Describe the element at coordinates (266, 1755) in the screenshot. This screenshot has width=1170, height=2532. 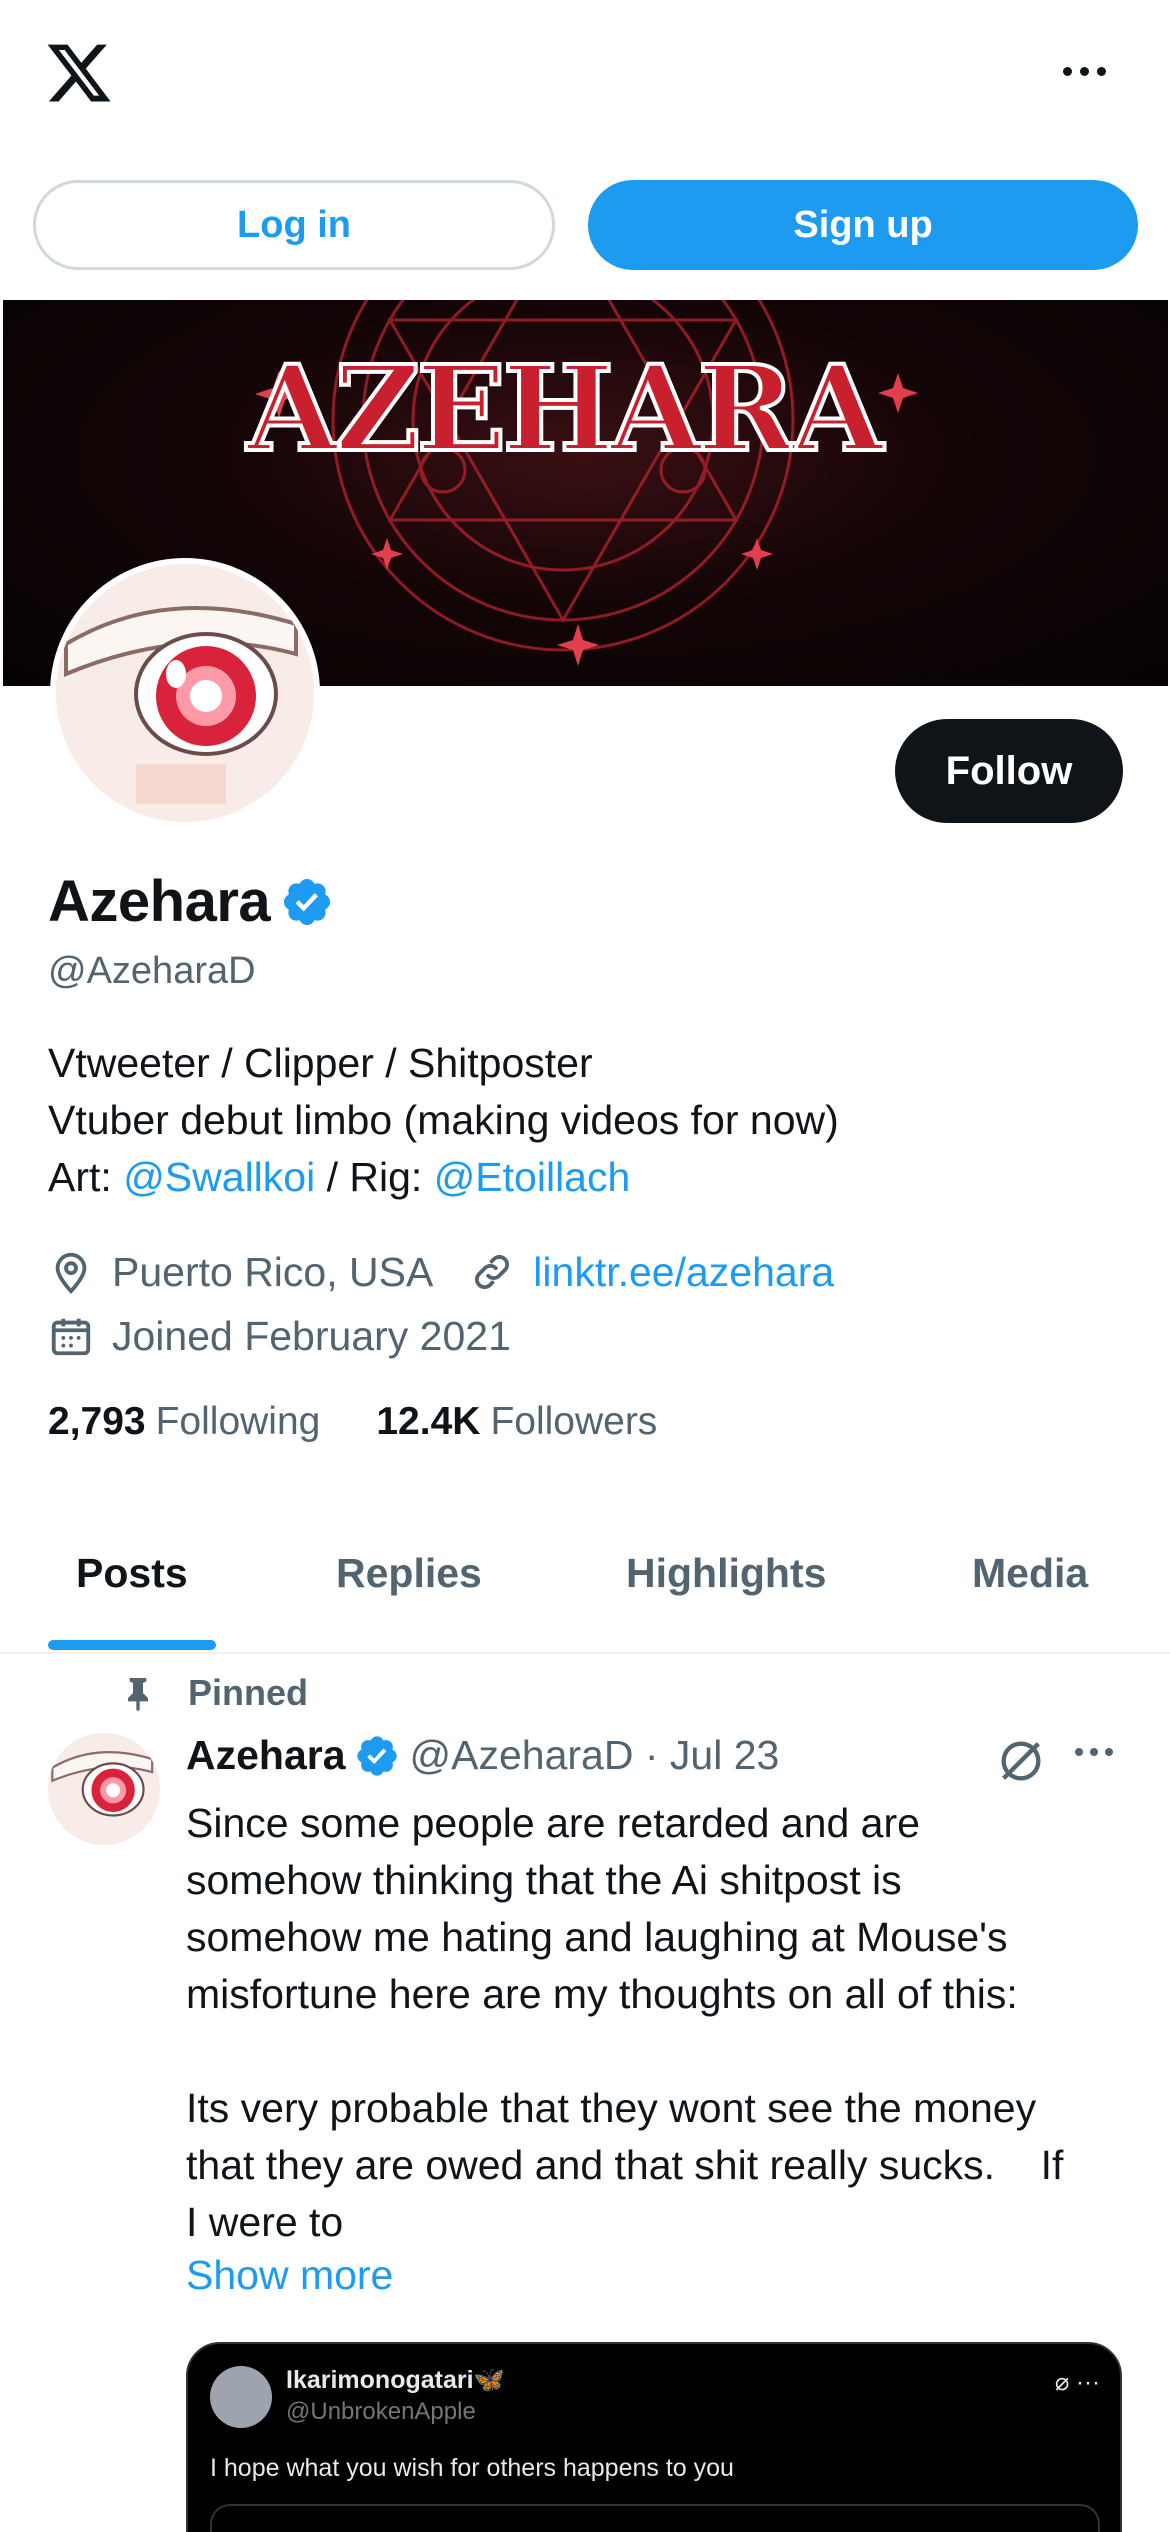
I see `post-author-name: Azehara` at that location.